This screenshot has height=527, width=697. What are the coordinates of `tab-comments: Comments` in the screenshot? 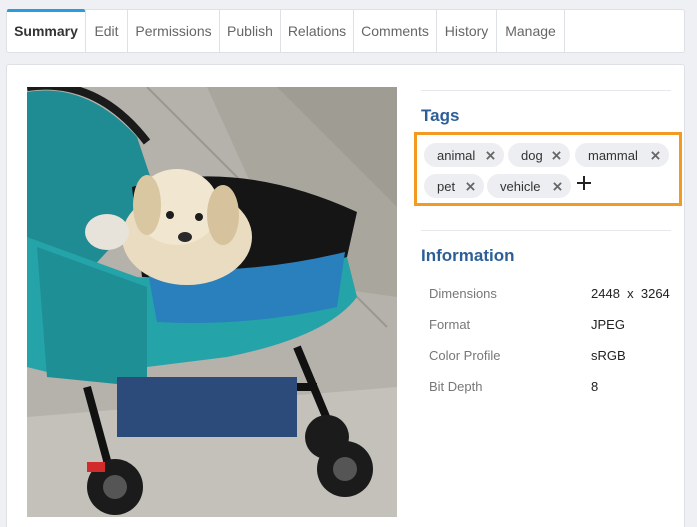 It's located at (395, 31).